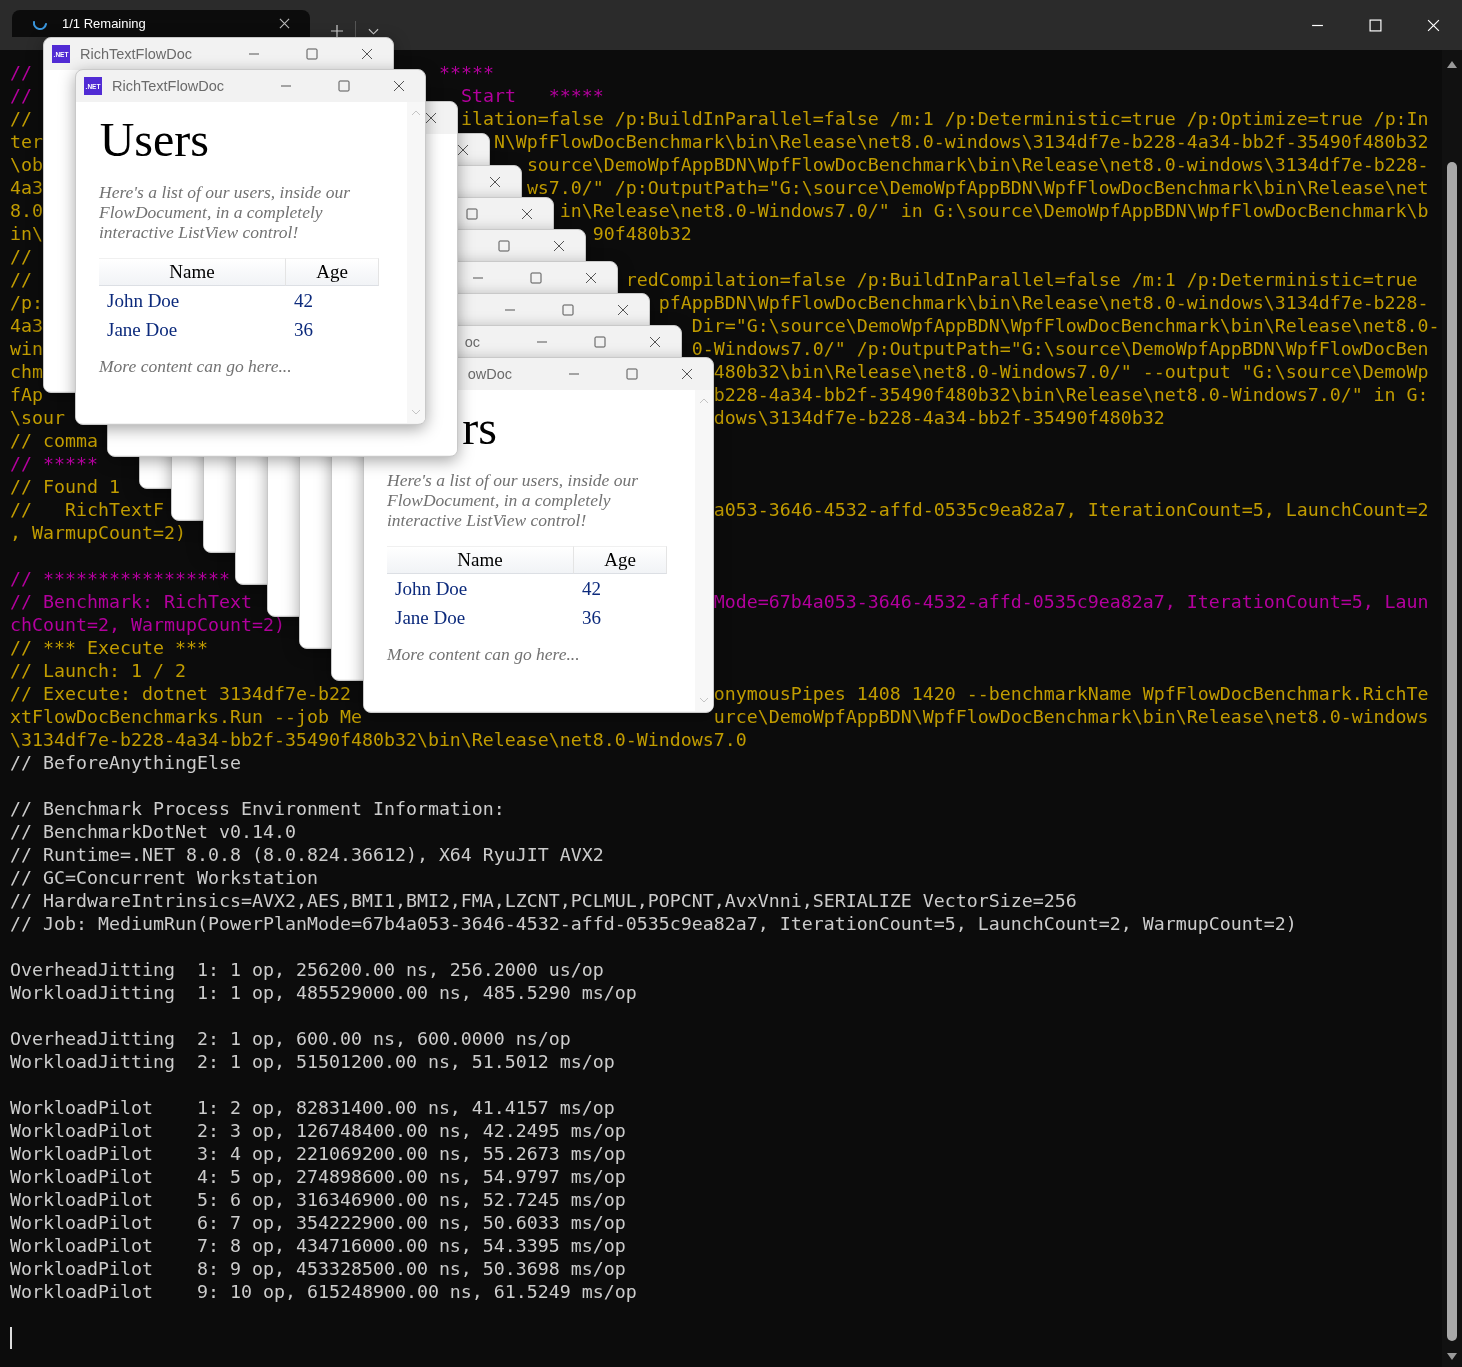  Describe the element at coordinates (98, 670) in the screenshot. I see `terminal-text: // Launch: 1 / 2` at that location.